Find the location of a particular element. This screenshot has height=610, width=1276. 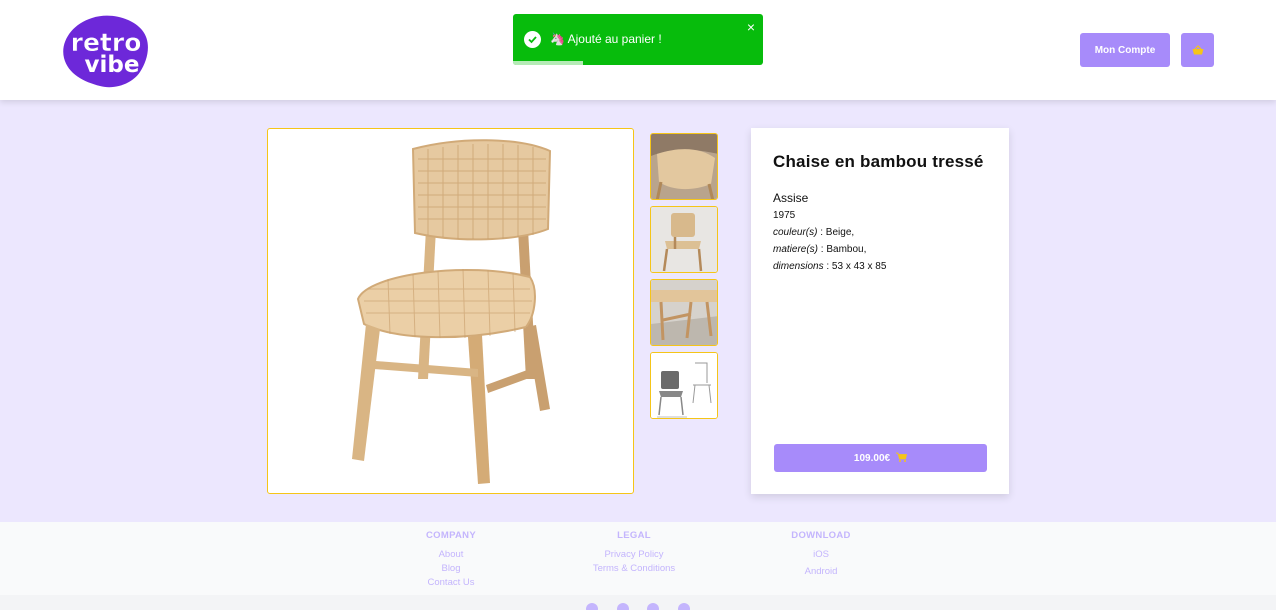

footer-legal-column: LEGAL Privacy Policy Terms & Conditions is located at coordinates (634, 553).